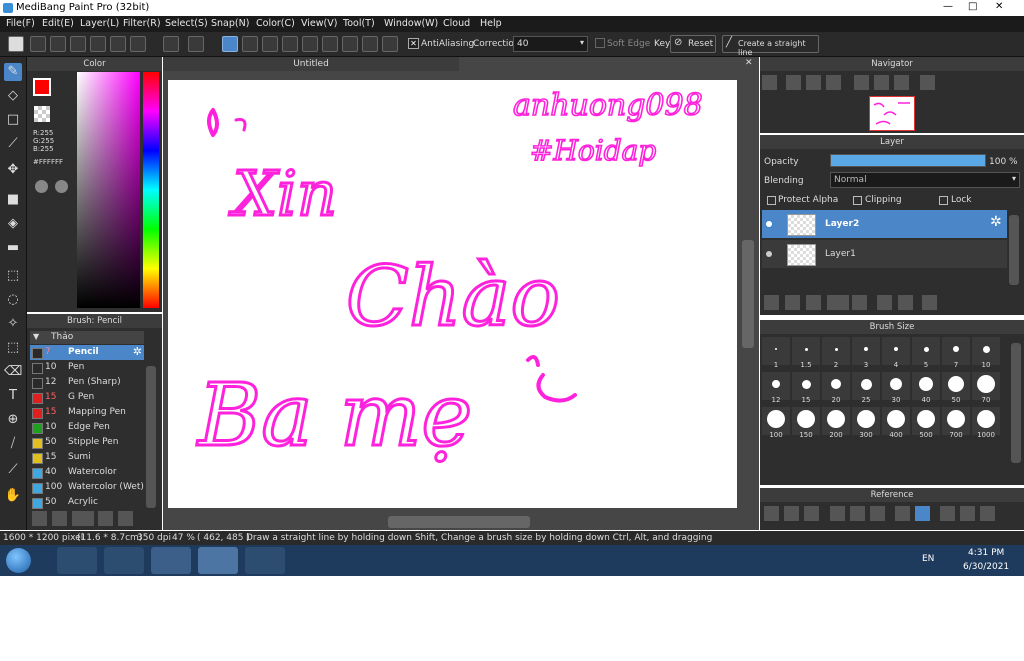 The height and width of the screenshot is (661, 1024). I want to click on undo-icon, so click(171, 44).